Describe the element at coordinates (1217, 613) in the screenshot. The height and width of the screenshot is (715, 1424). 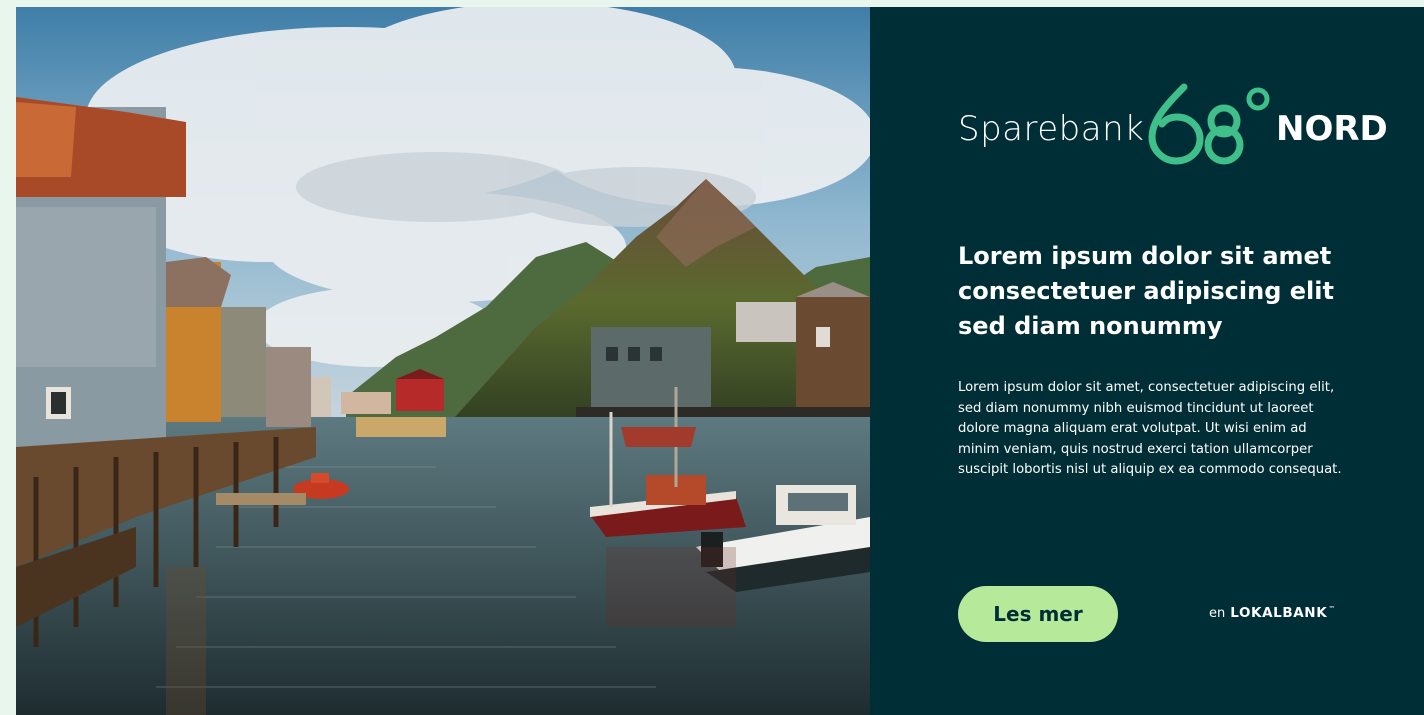
I see `tagline-prefix: en` at that location.